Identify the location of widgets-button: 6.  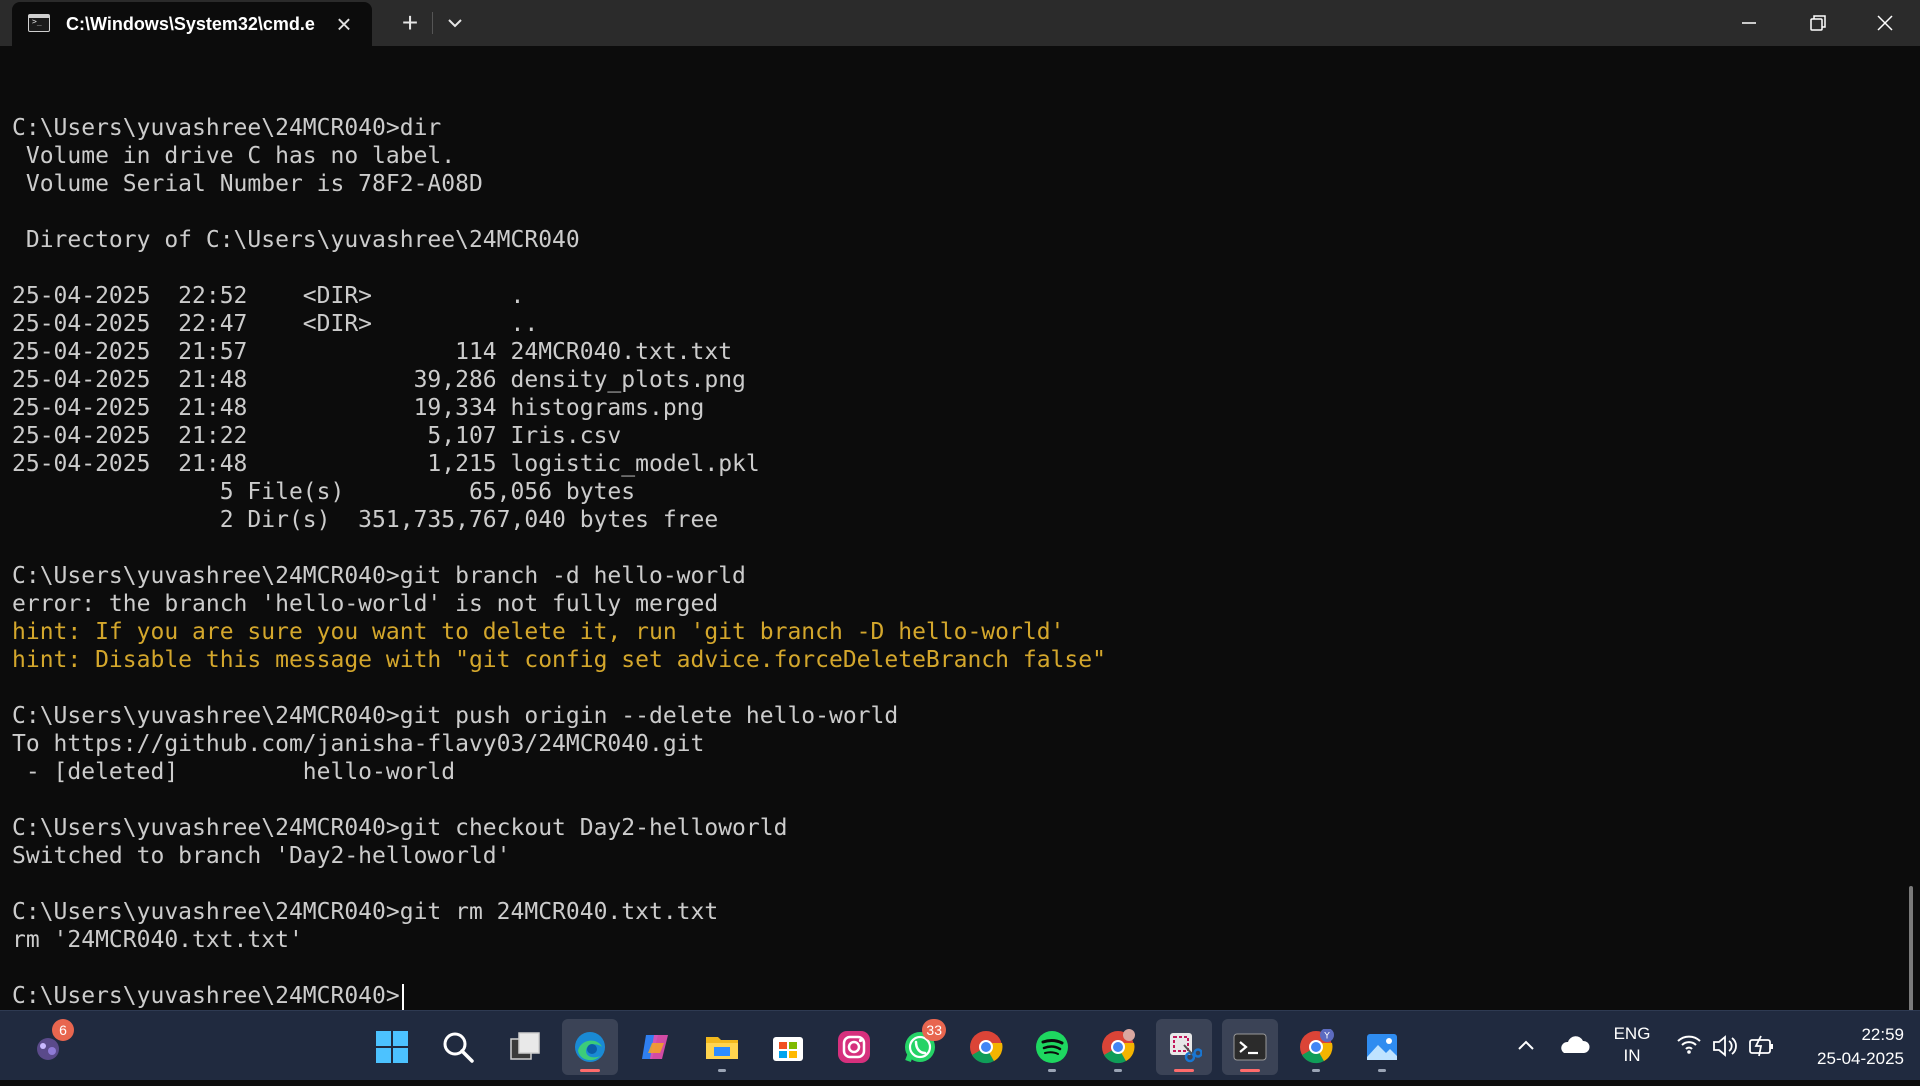
(48, 1047).